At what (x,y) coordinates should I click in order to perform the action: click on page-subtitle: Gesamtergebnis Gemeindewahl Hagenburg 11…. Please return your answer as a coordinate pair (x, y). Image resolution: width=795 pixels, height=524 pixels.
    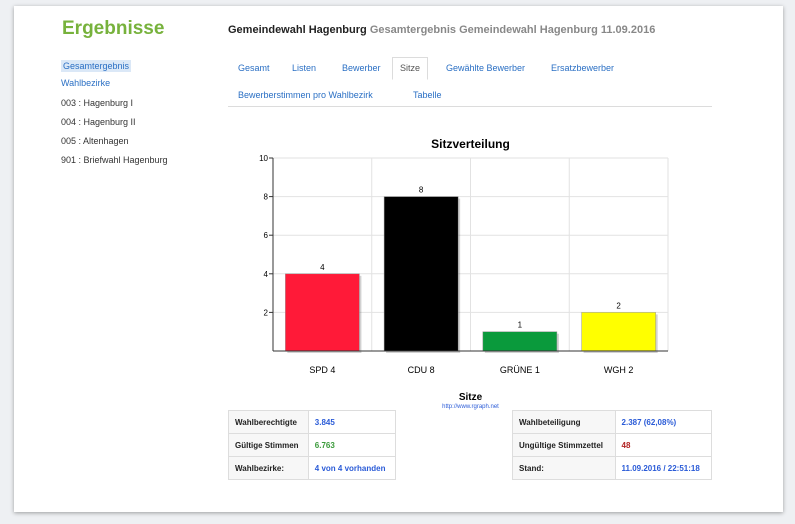
    Looking at the image, I should click on (512, 30).